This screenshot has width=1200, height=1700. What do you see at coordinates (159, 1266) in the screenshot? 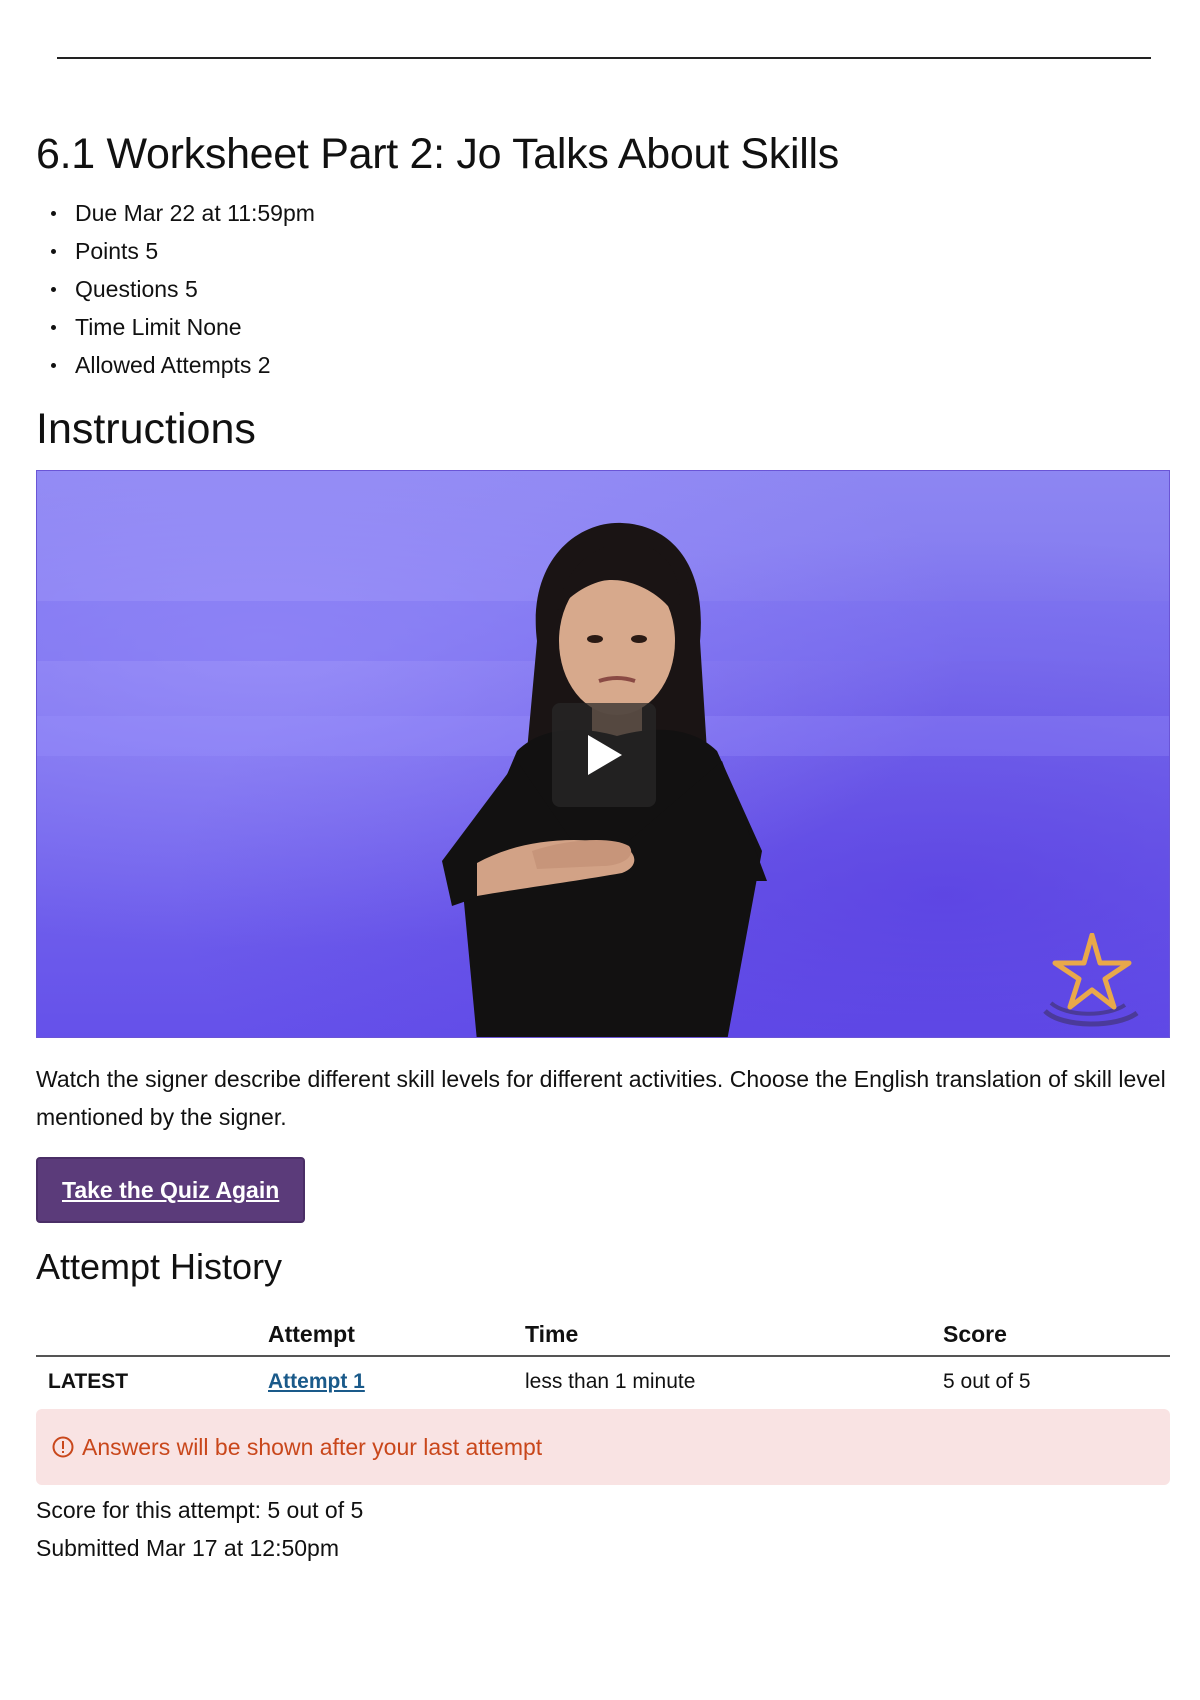
I see `attempt-history-heading: Attempt History` at bounding box center [159, 1266].